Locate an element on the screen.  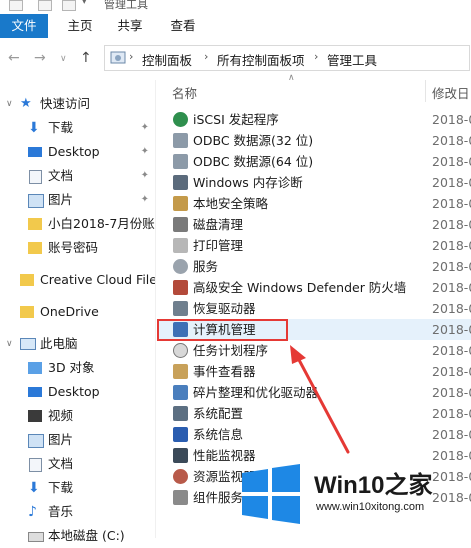
sidebar-item-this-pc: ∨ 此电脑 is located at coordinates (77, 344).